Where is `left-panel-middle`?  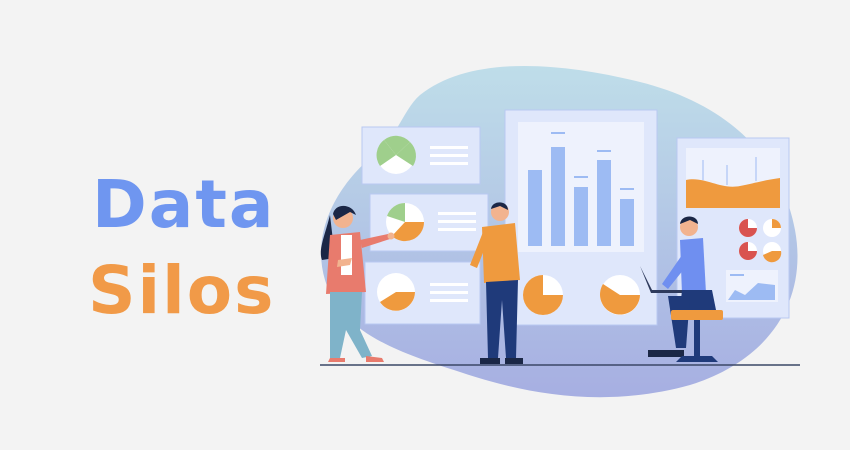 left-panel-middle is located at coordinates (429, 222).